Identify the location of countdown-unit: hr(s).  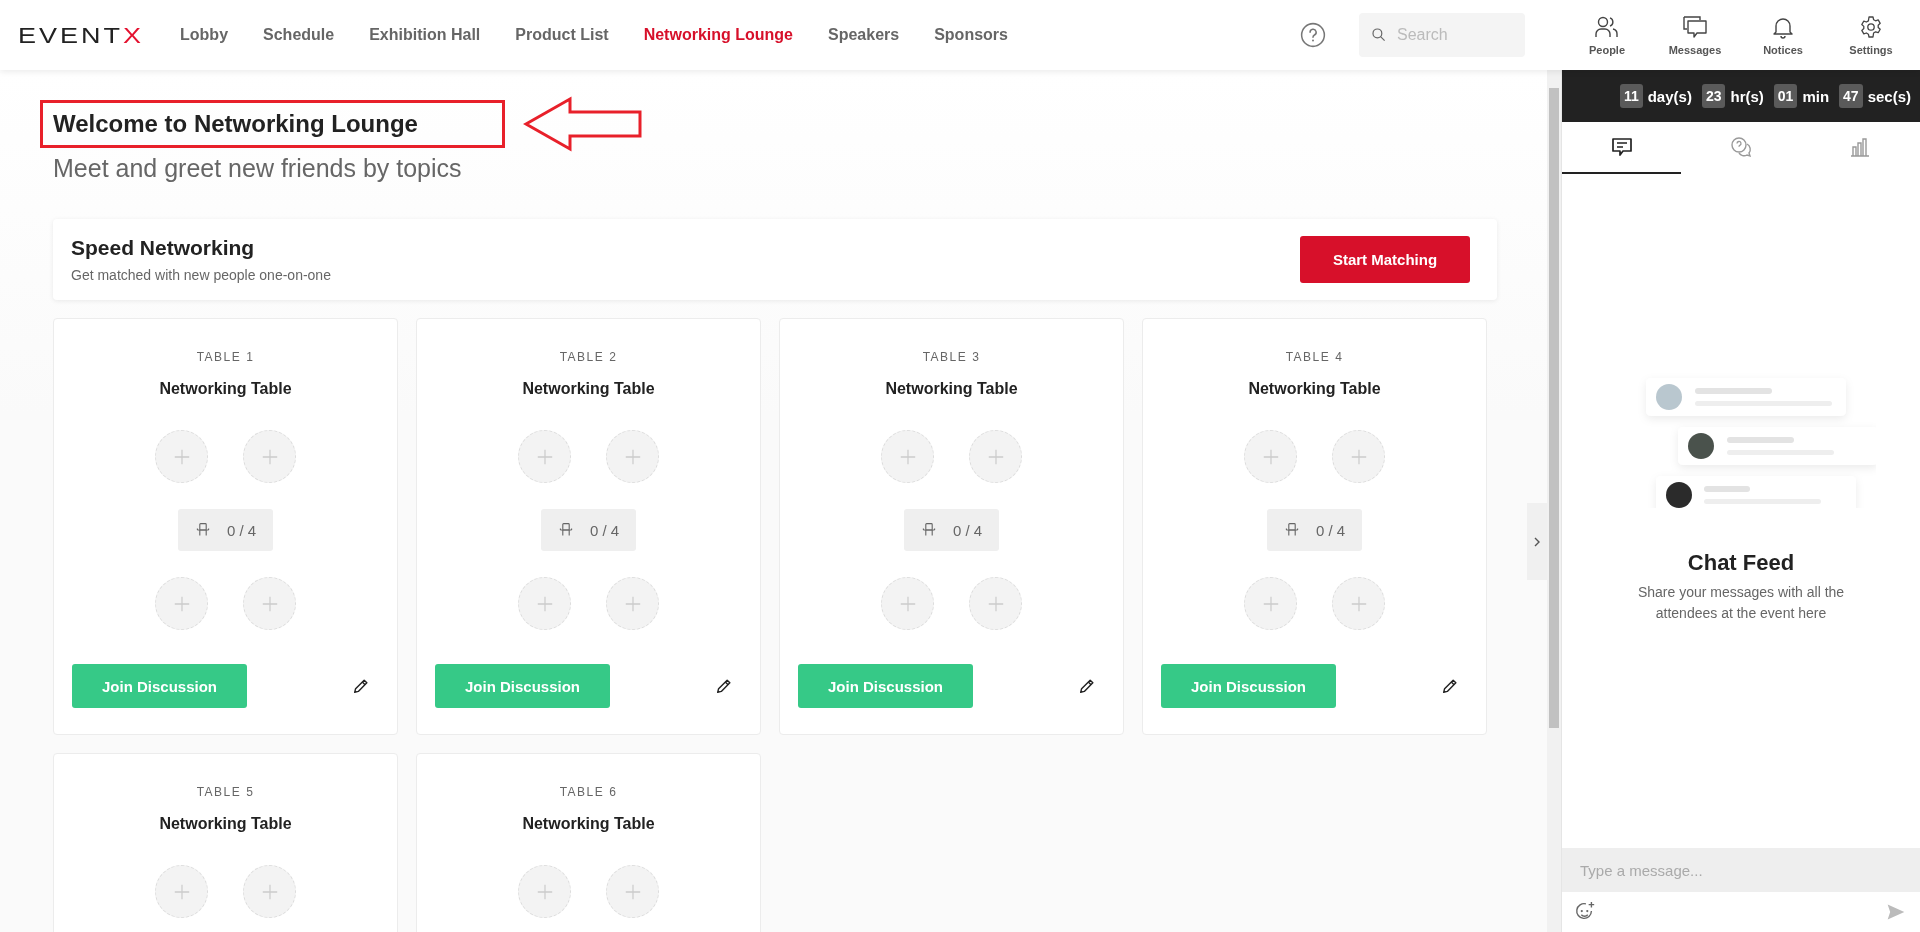
(1747, 96).